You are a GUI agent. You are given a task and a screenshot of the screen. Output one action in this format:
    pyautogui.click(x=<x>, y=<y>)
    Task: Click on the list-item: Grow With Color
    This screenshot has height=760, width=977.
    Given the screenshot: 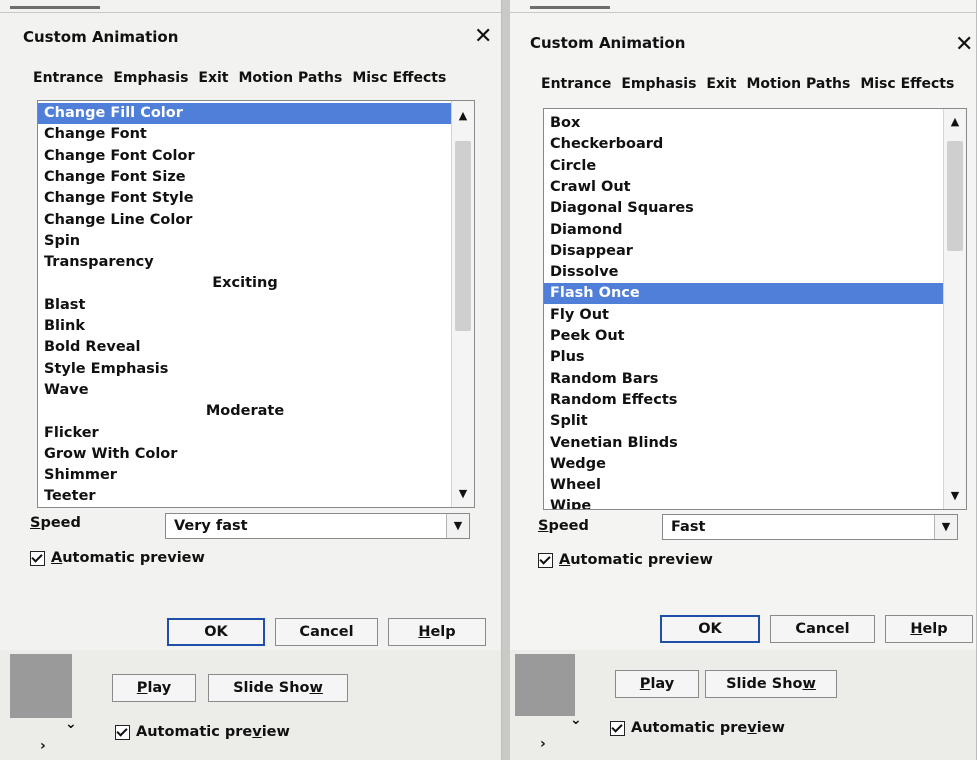 What is the action you would take?
    pyautogui.click(x=245, y=454)
    